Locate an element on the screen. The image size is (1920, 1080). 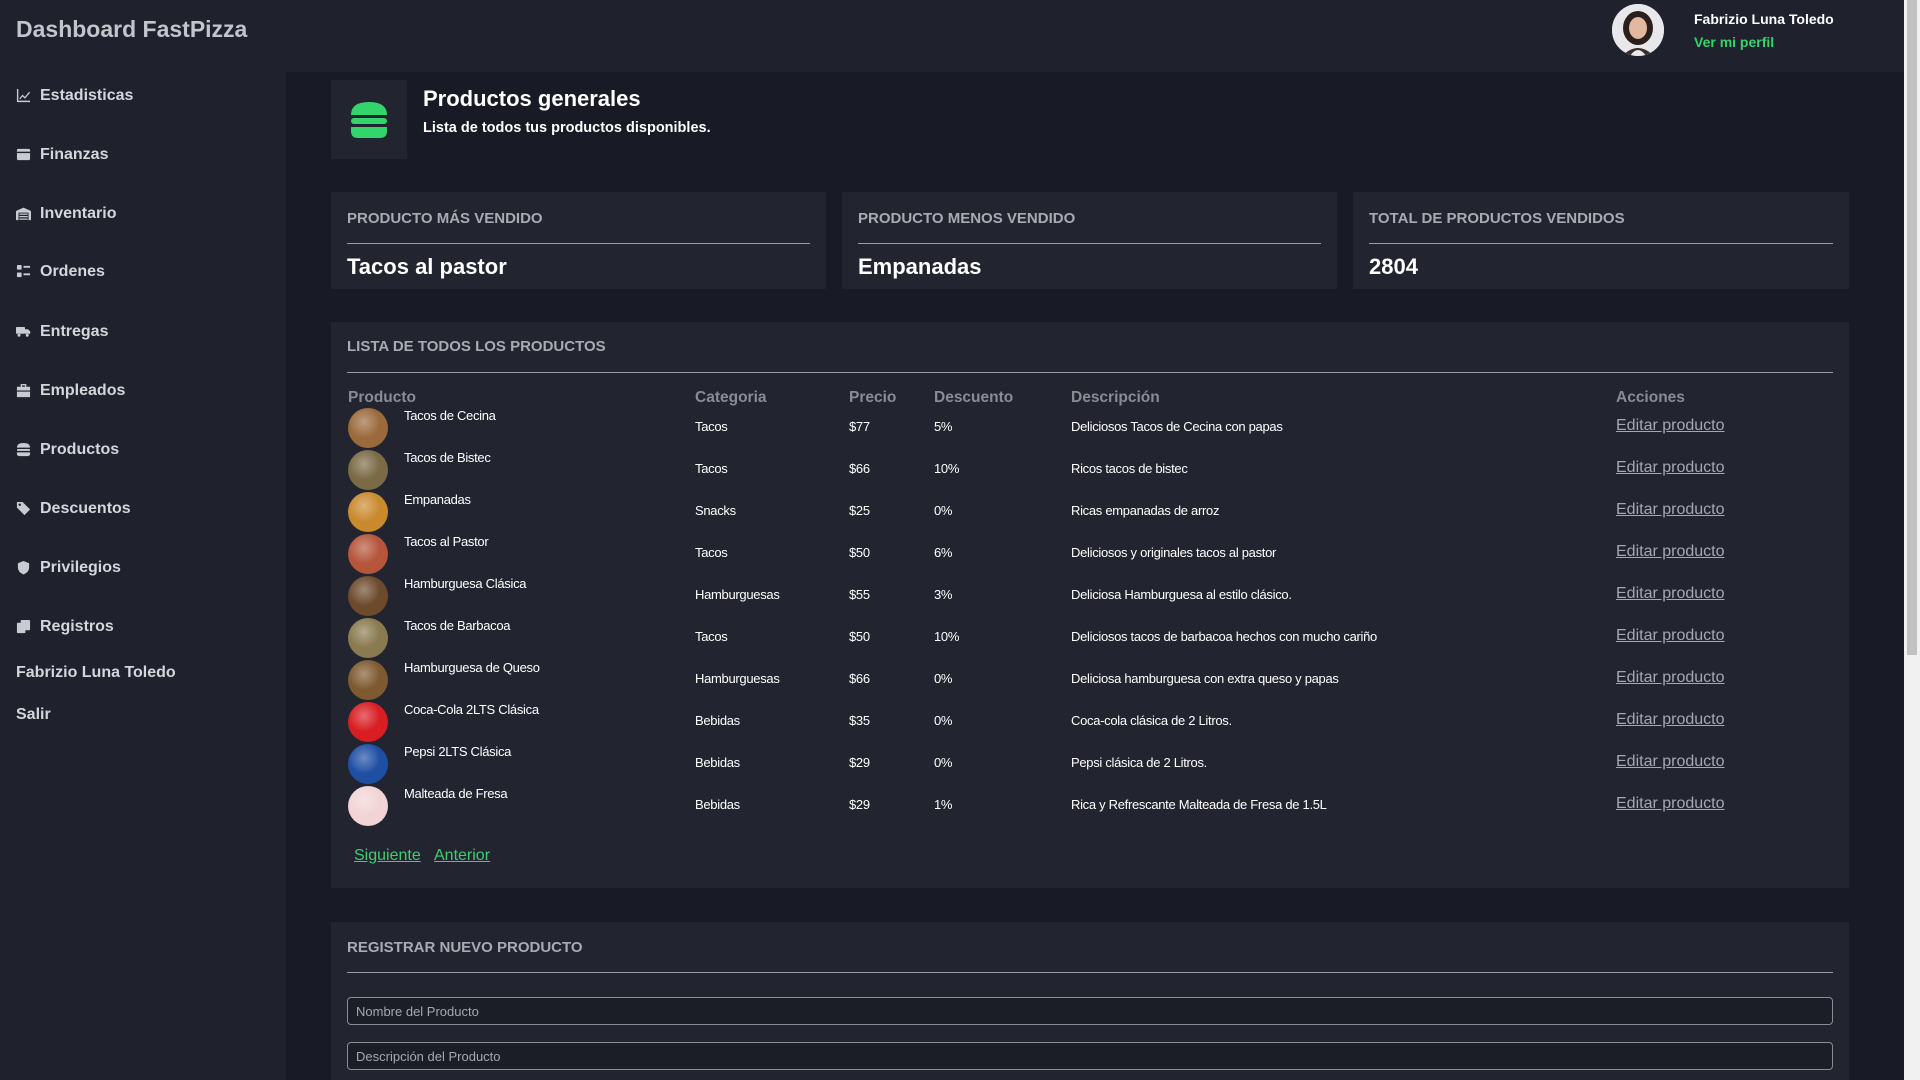
sidebar-item-entregas: Entregas is located at coordinates (62, 332).